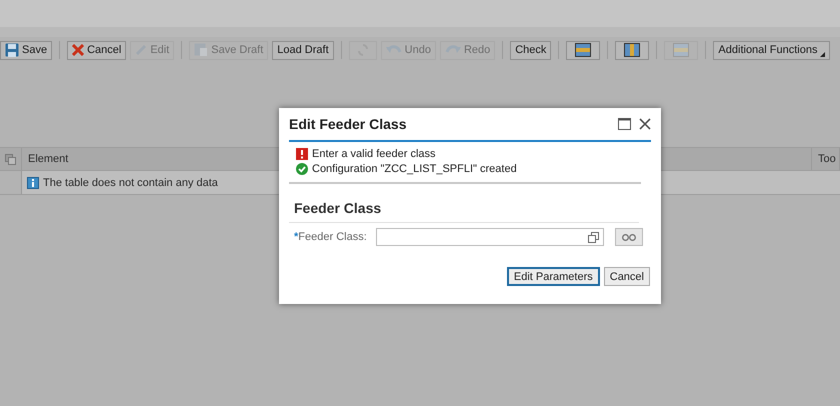 Image resolution: width=840 pixels, height=406 pixels. I want to click on dialog-button: Cancel, so click(627, 276).